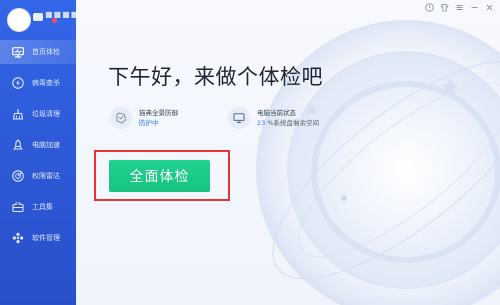 The width and height of the screenshot is (500, 305). I want to click on pc-status-title: 电脑当前状态, so click(276, 112).